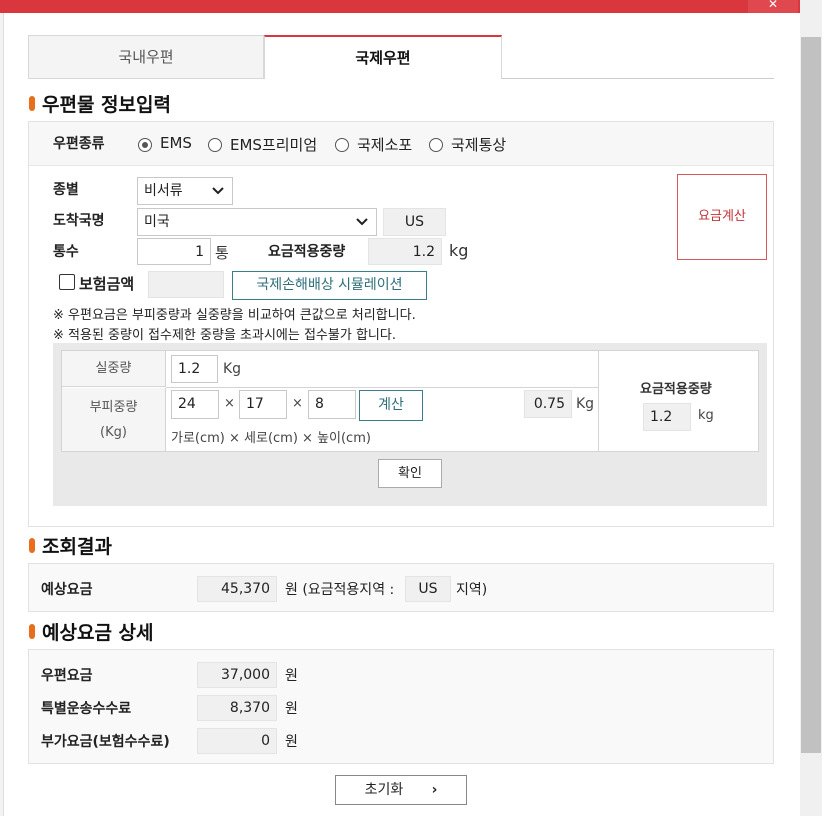 The height and width of the screenshot is (816, 822). What do you see at coordinates (428, 589) in the screenshot?
I see `zone-value: US` at bounding box center [428, 589].